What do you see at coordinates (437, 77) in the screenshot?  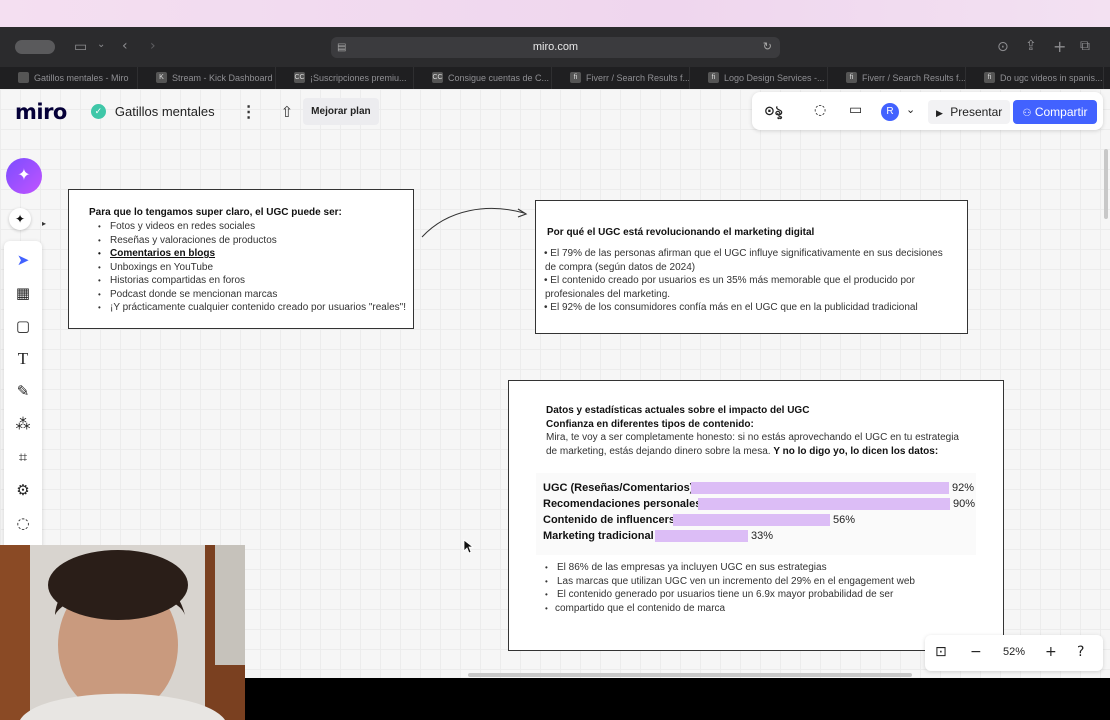 I see `tab-favicon-icon: CC` at bounding box center [437, 77].